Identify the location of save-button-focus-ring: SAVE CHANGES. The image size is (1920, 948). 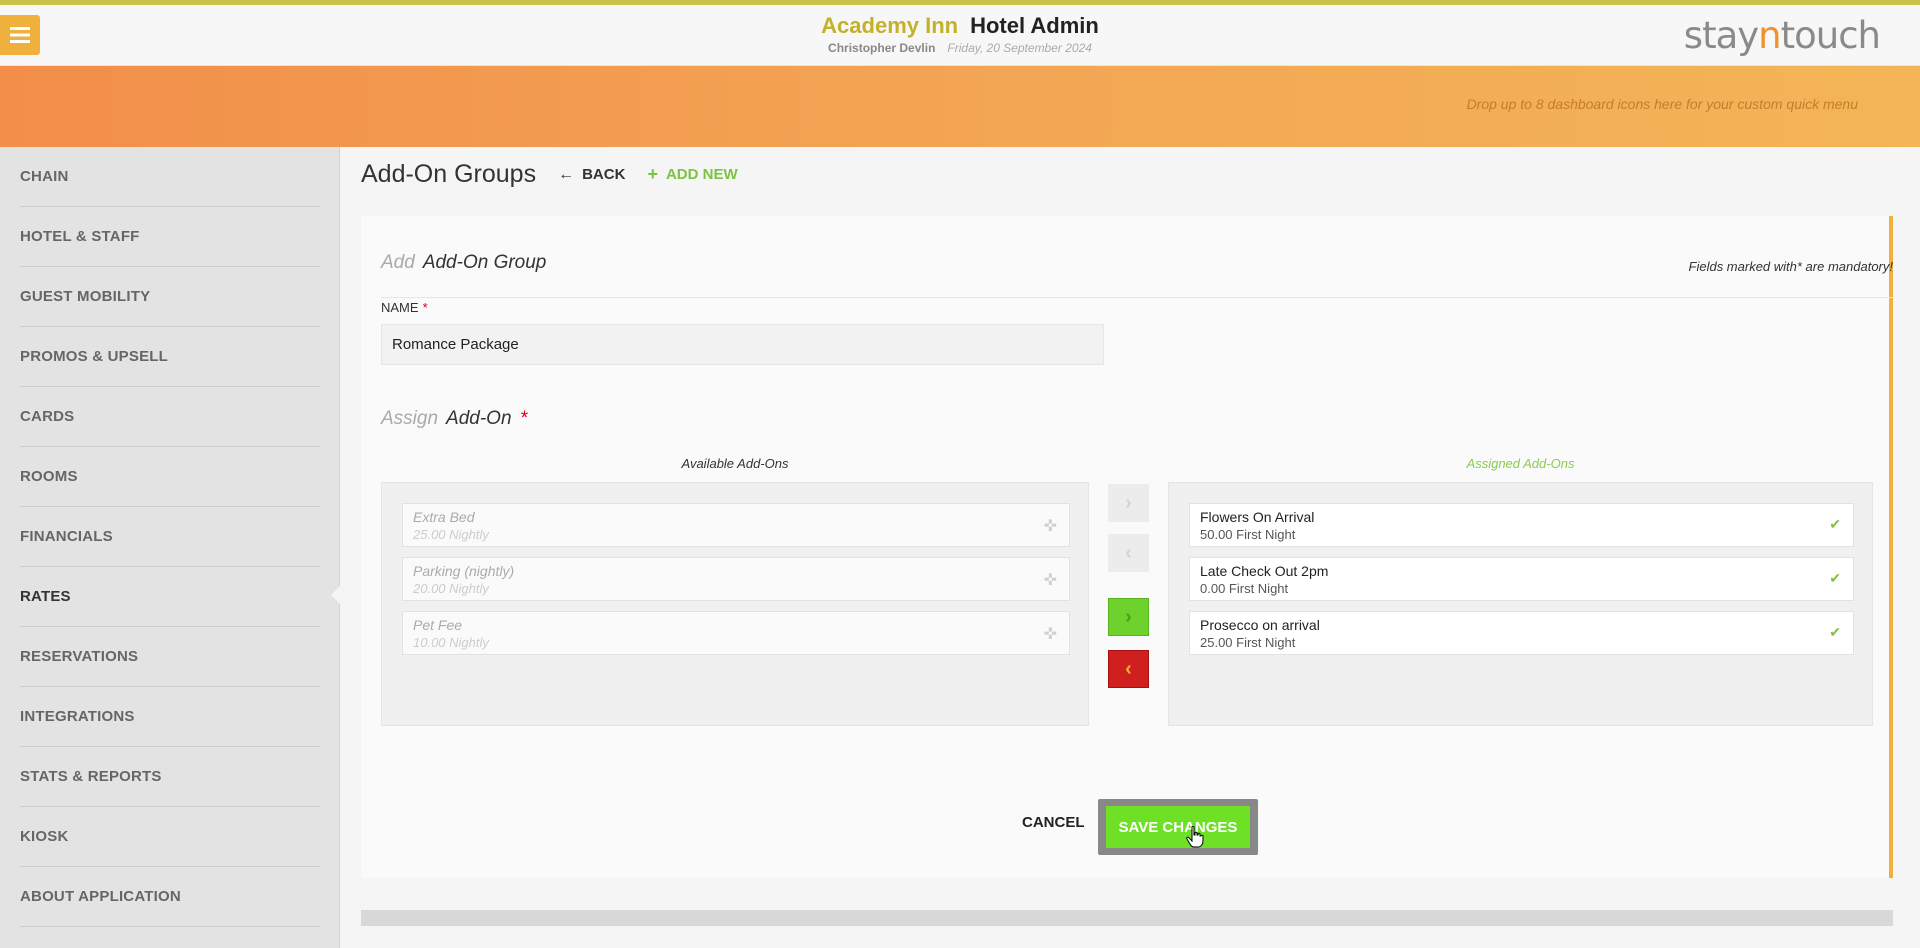
(1178, 827).